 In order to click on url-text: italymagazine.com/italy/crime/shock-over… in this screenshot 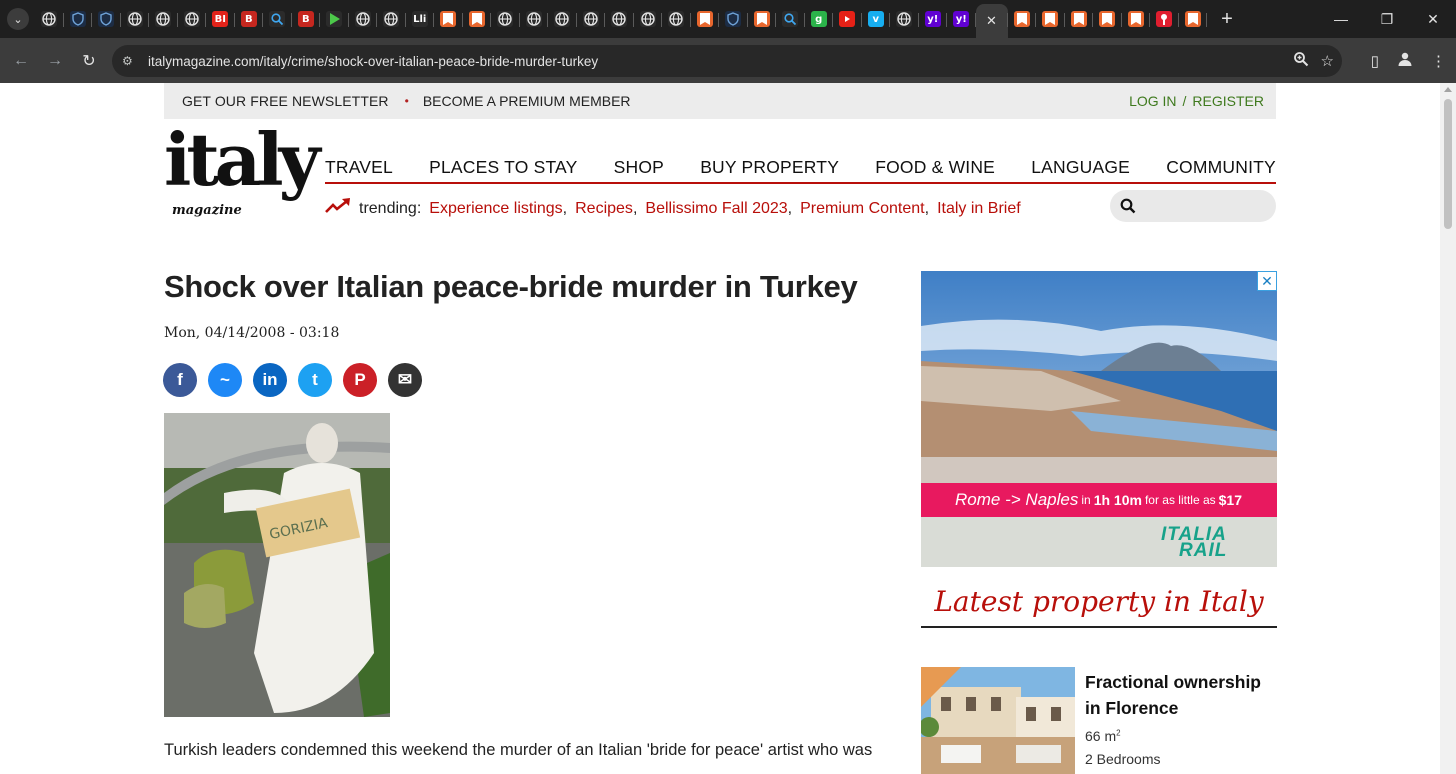, I will do `click(373, 61)`.